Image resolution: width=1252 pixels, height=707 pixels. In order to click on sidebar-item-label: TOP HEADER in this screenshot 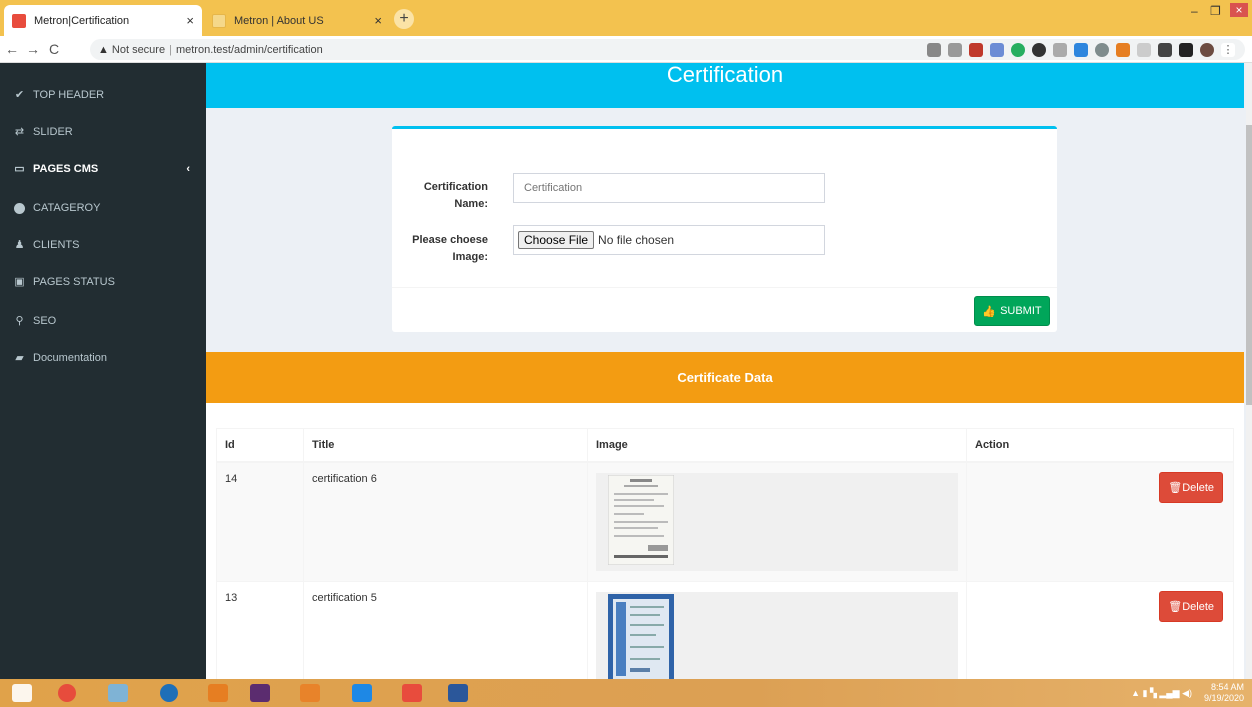, I will do `click(69, 95)`.